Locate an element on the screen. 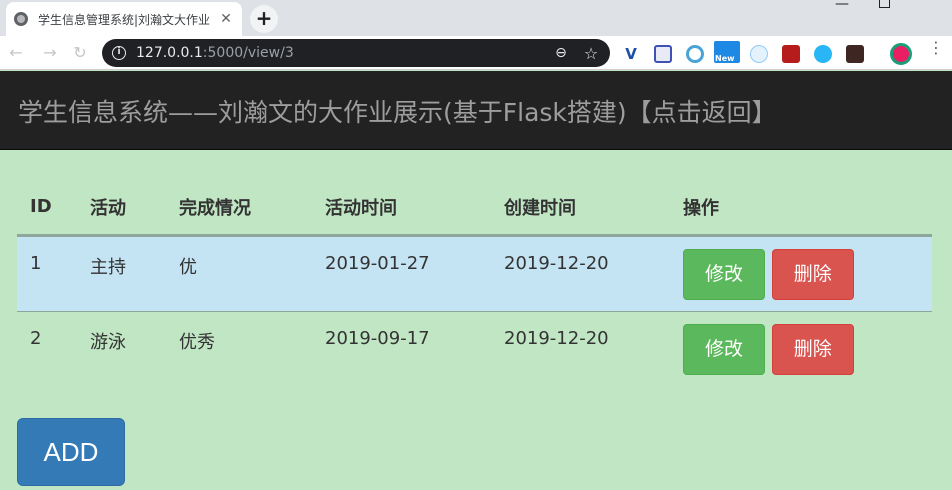 The height and width of the screenshot is (490, 952). extension-pdf-icon is located at coordinates (791, 54).